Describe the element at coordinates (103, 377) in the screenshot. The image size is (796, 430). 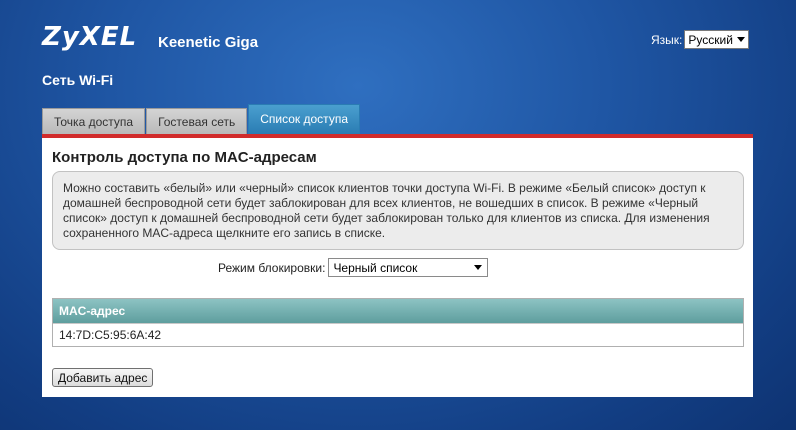
I see `add-address-button: Добавить адрес` at that location.